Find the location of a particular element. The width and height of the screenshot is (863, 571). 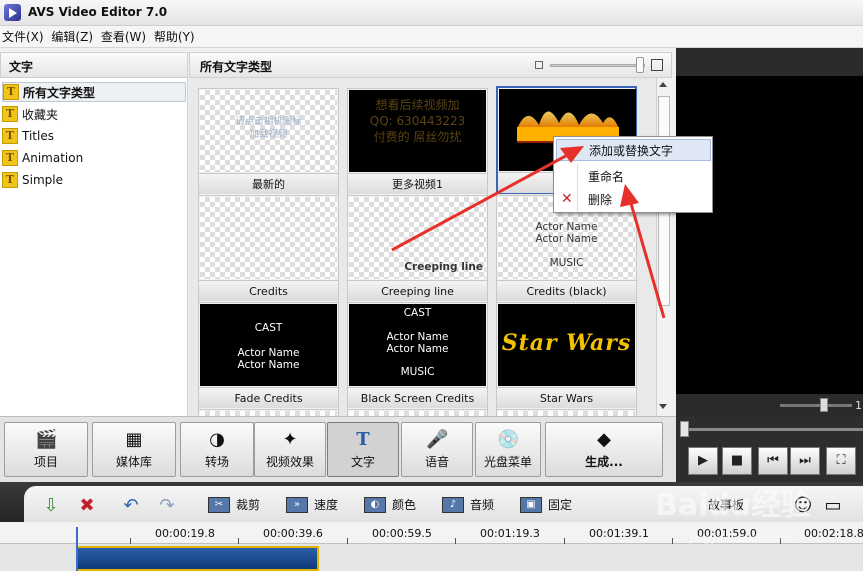

ctx-add-replace-text: 添加或替换文字 is located at coordinates (633, 150).